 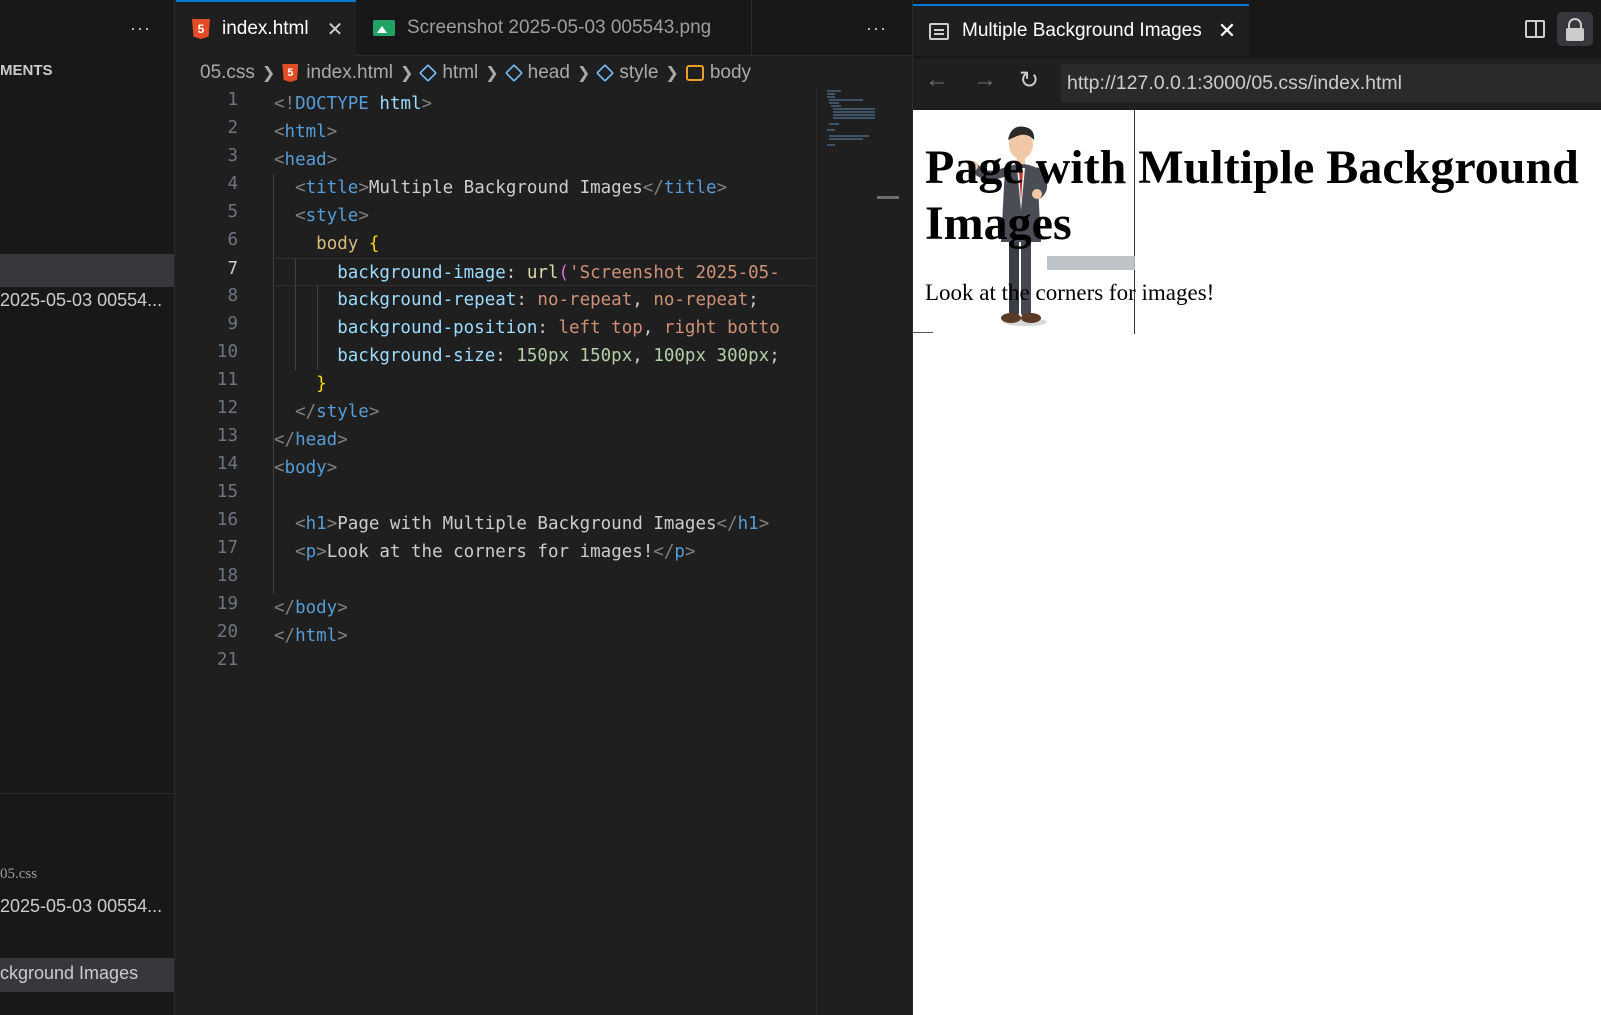 I want to click on code-token: DOCTYPE, so click(x=332, y=104).